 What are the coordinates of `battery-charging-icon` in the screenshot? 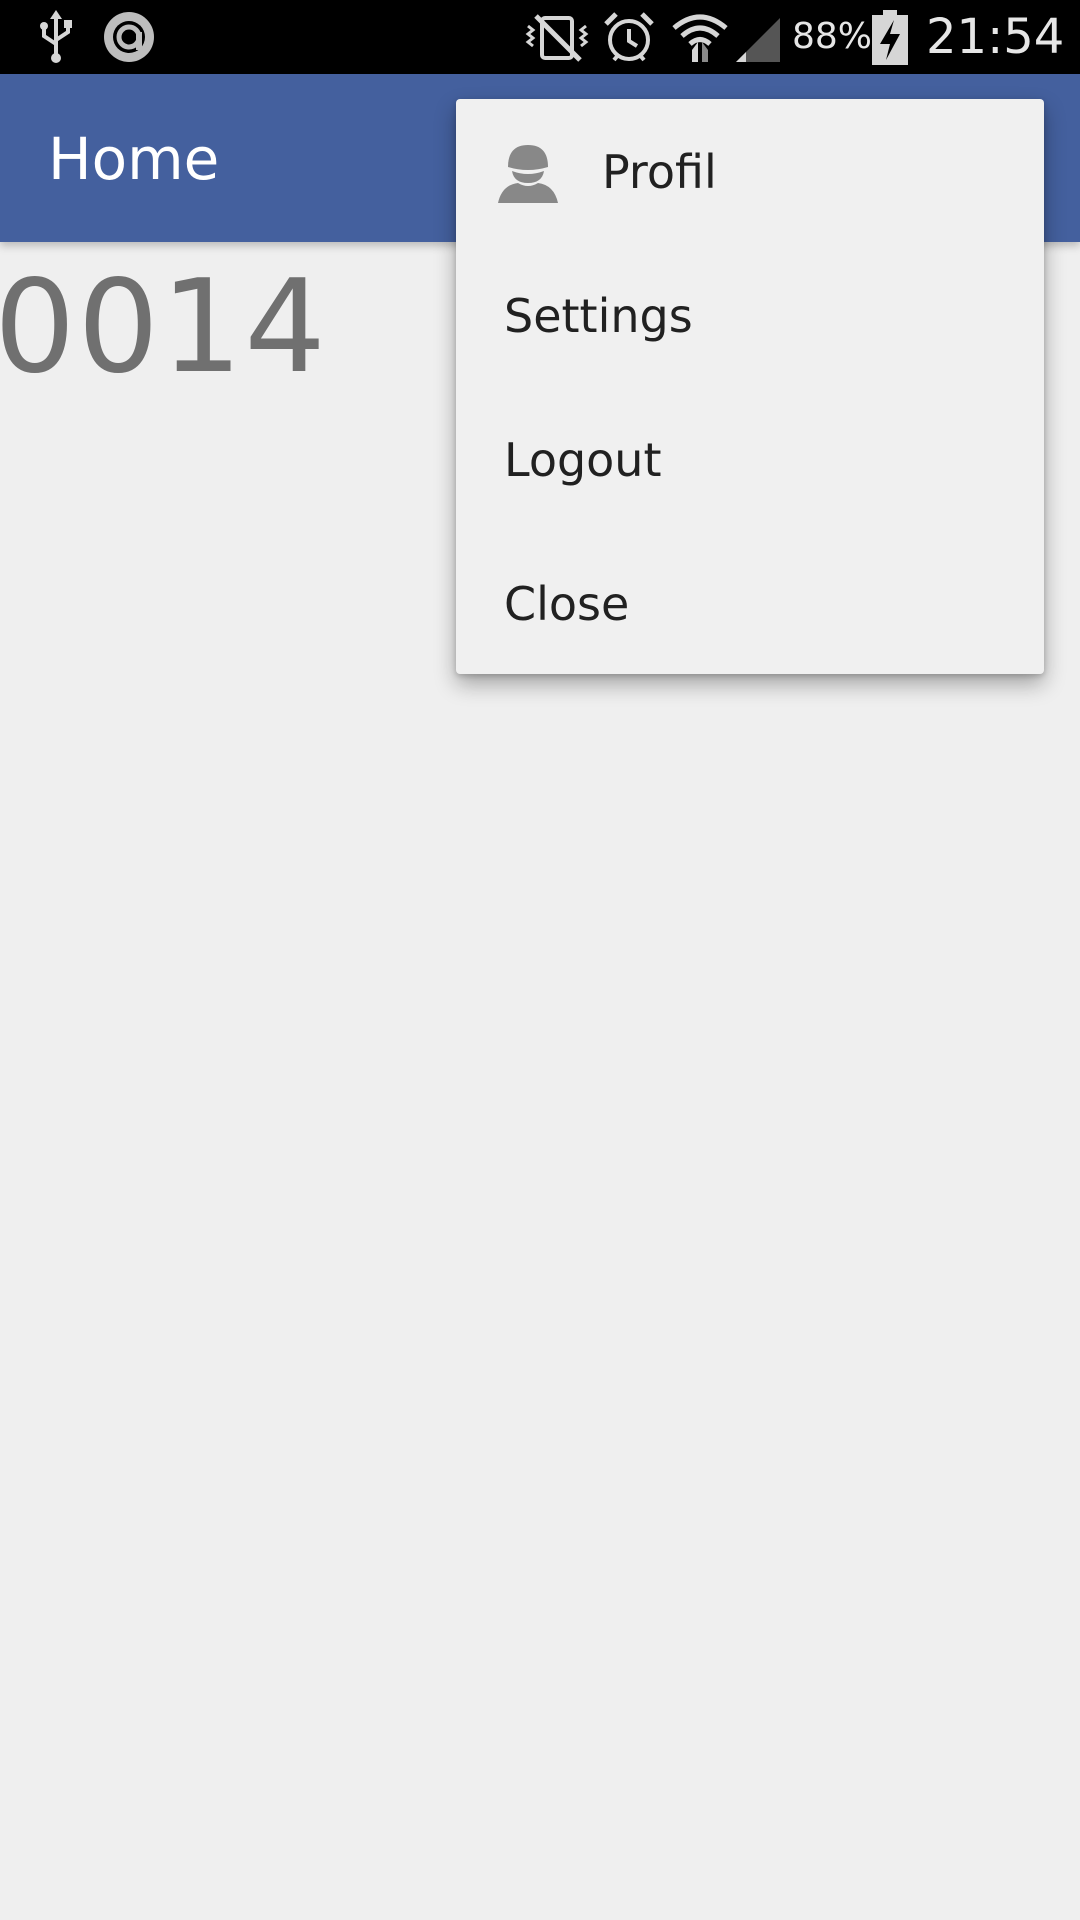 It's located at (890, 37).